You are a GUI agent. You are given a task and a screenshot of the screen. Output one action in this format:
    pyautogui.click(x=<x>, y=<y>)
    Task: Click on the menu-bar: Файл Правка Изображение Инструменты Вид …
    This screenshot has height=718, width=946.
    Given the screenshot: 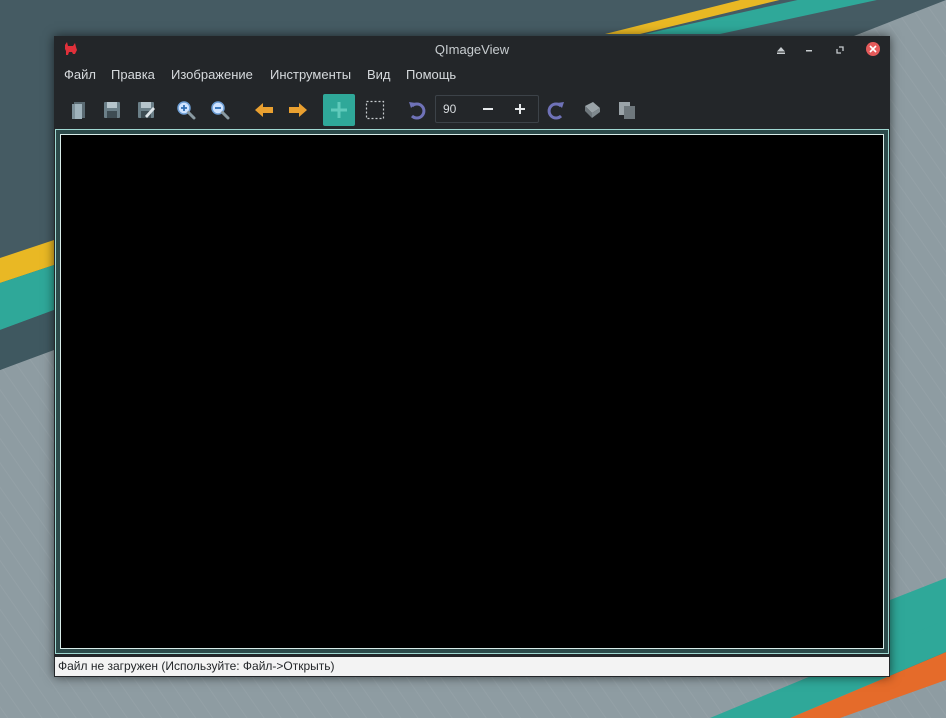 What is the action you would take?
    pyautogui.click(x=472, y=75)
    